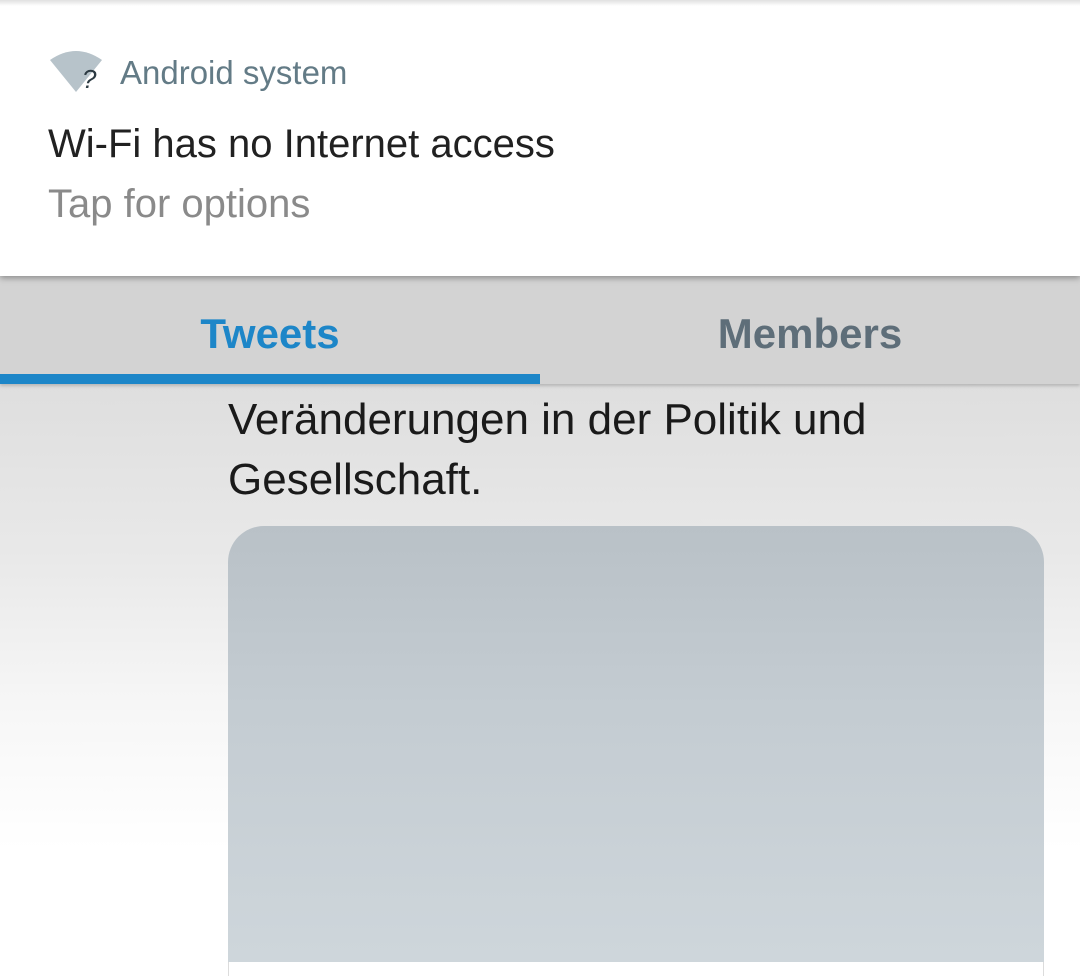  Describe the element at coordinates (547, 419) in the screenshot. I see `tweet-text-line: Veränderungen in der Politik und` at that location.